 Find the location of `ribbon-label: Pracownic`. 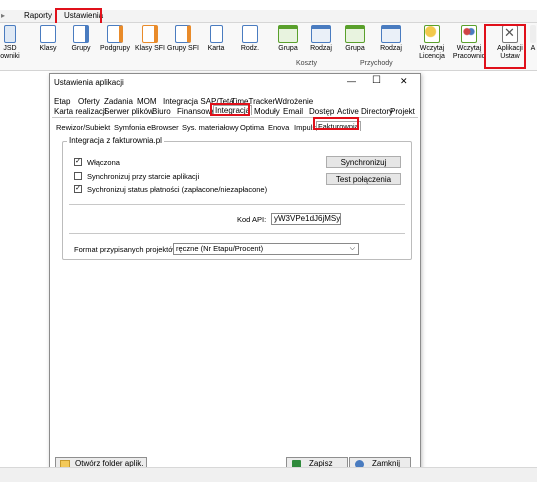

ribbon-label: Pracownic is located at coordinates (469, 56).